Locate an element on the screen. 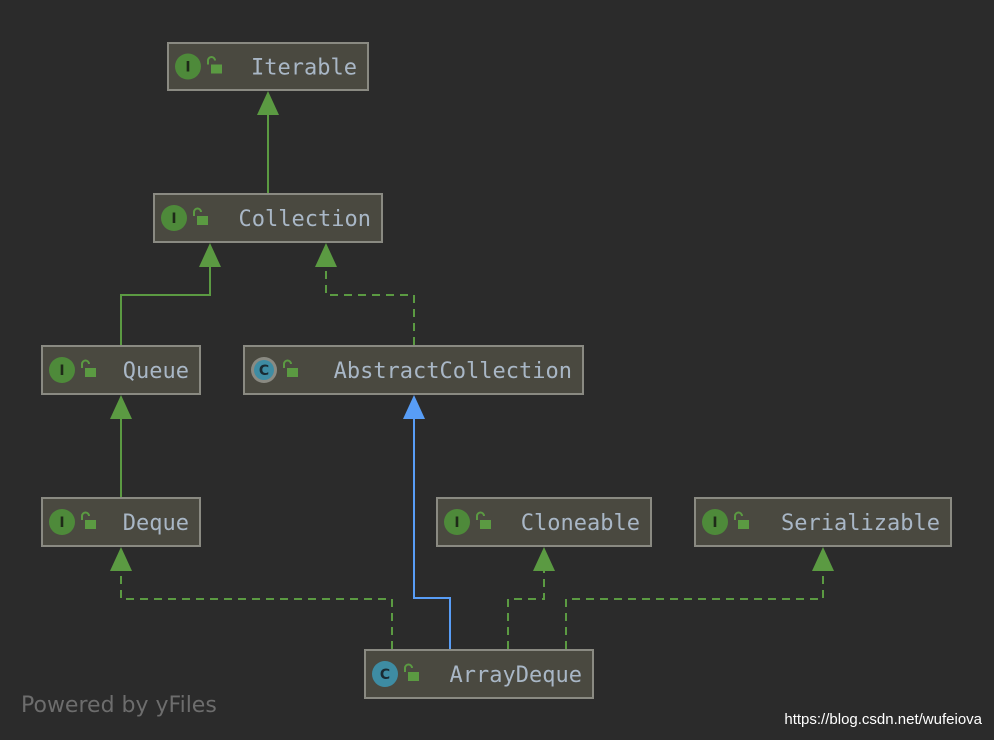  edge-arraydeque-to-serializable is located at coordinates (699, 598).